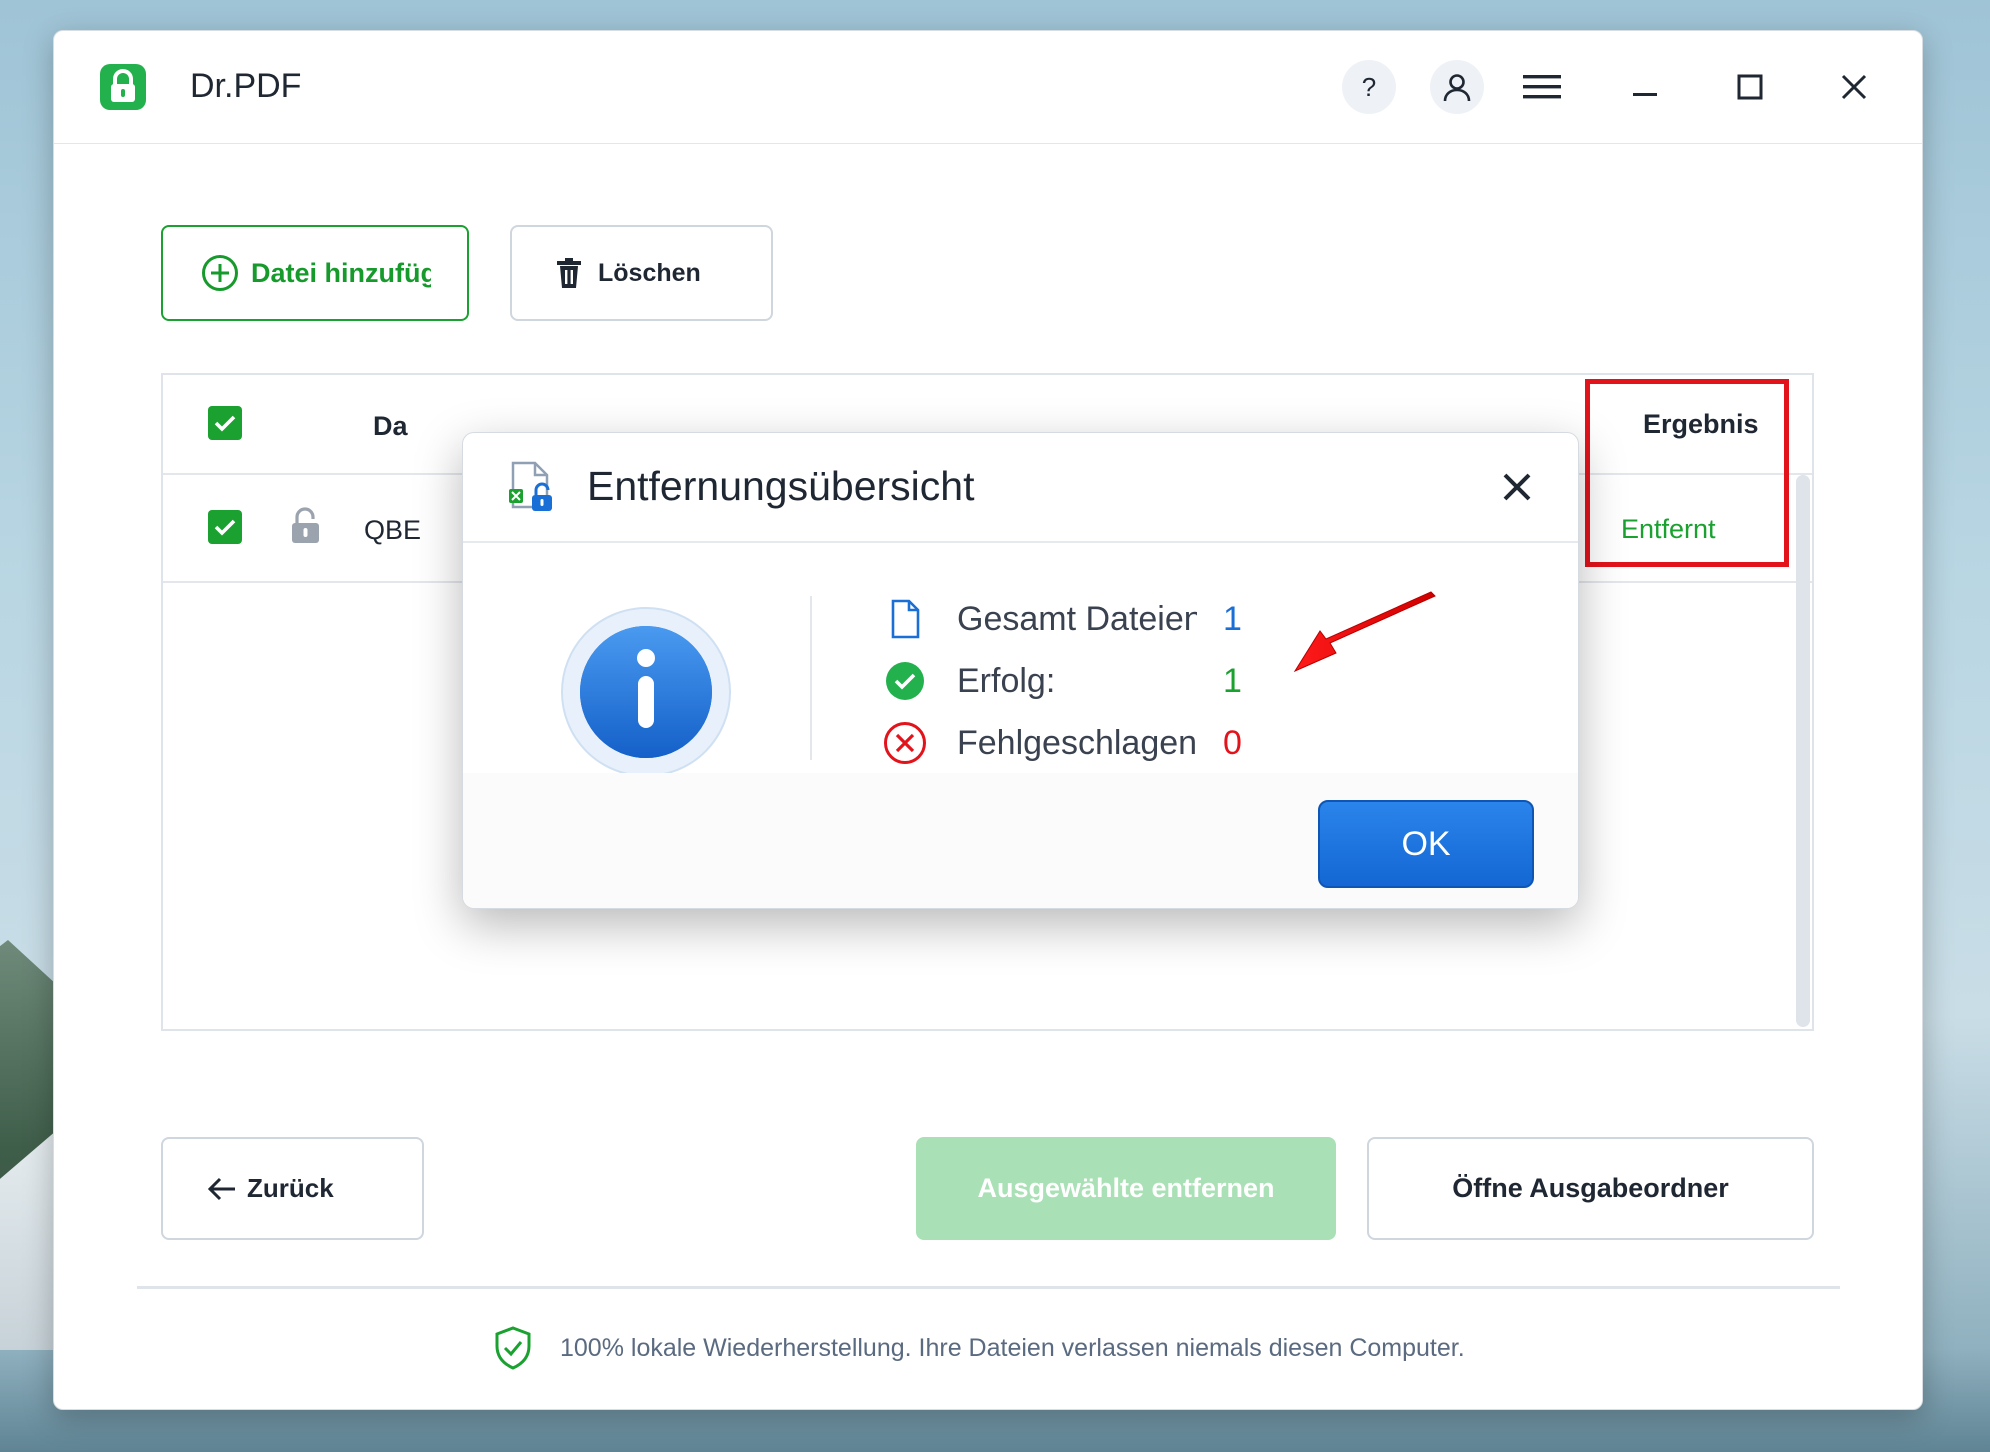  What do you see at coordinates (306, 527) in the screenshot?
I see `unlock-icon` at bounding box center [306, 527].